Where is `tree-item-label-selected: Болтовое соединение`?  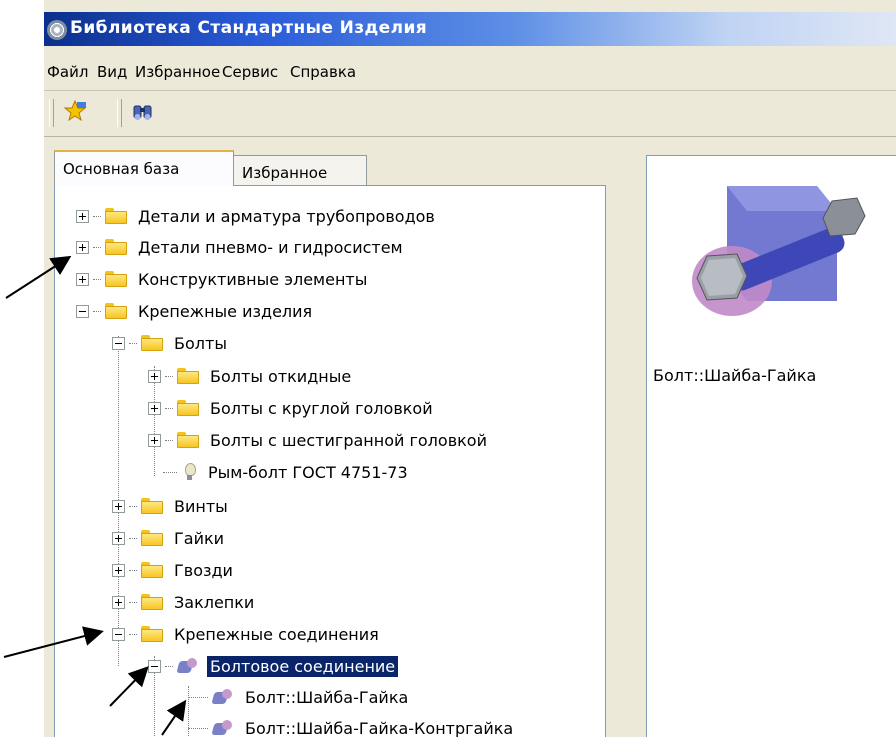
tree-item-label-selected: Болтовое соединение is located at coordinates (303, 666).